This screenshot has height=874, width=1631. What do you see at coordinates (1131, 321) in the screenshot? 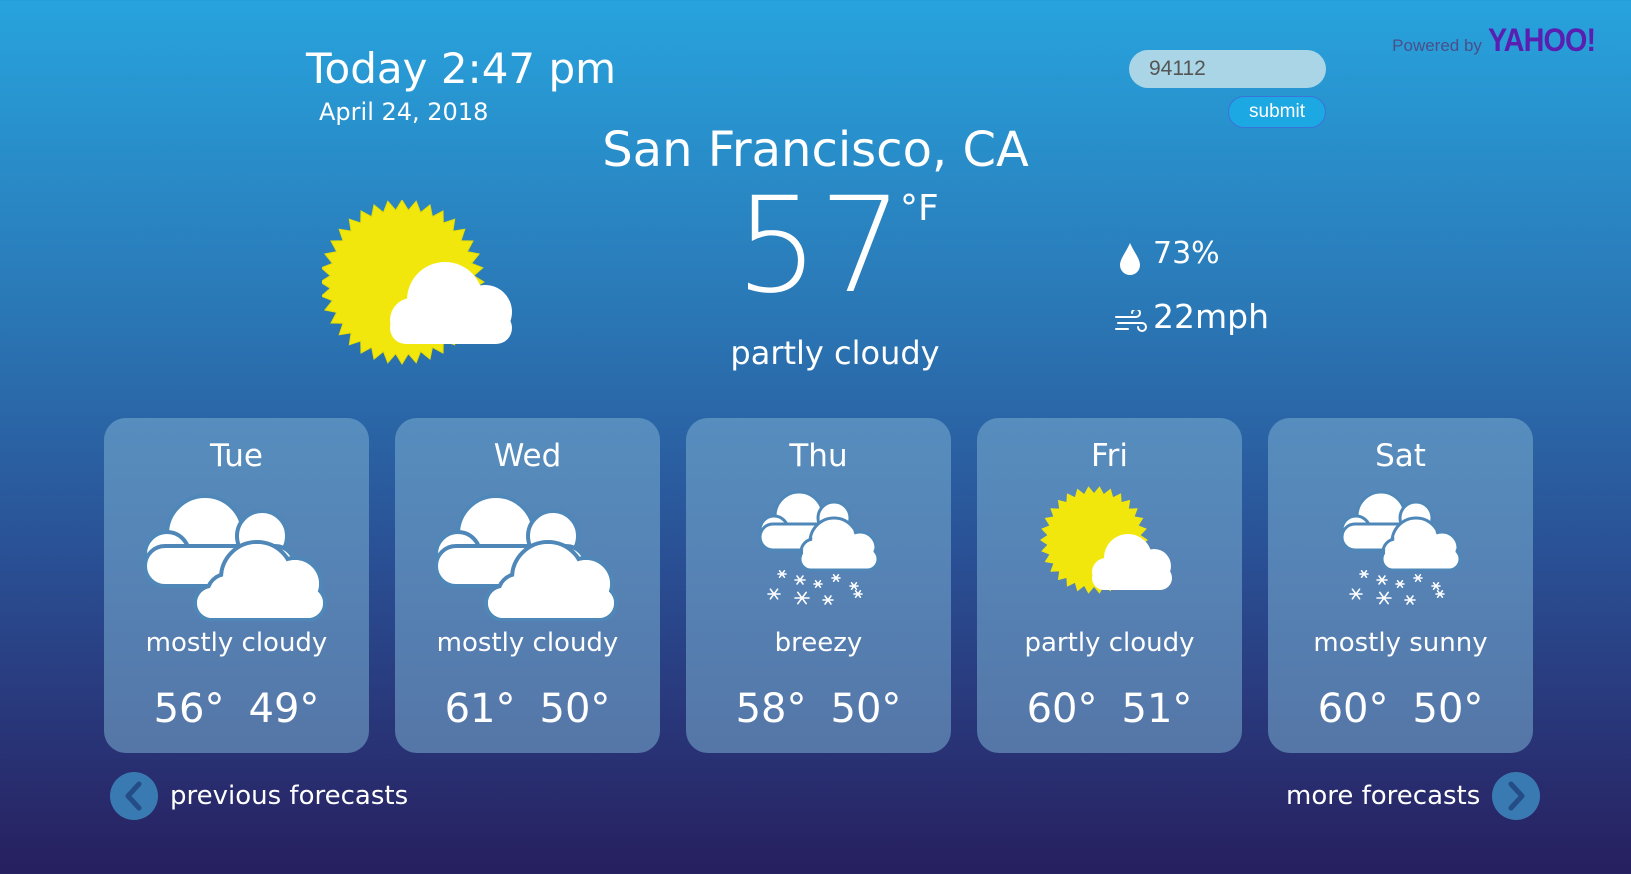
I see `wind-icon` at bounding box center [1131, 321].